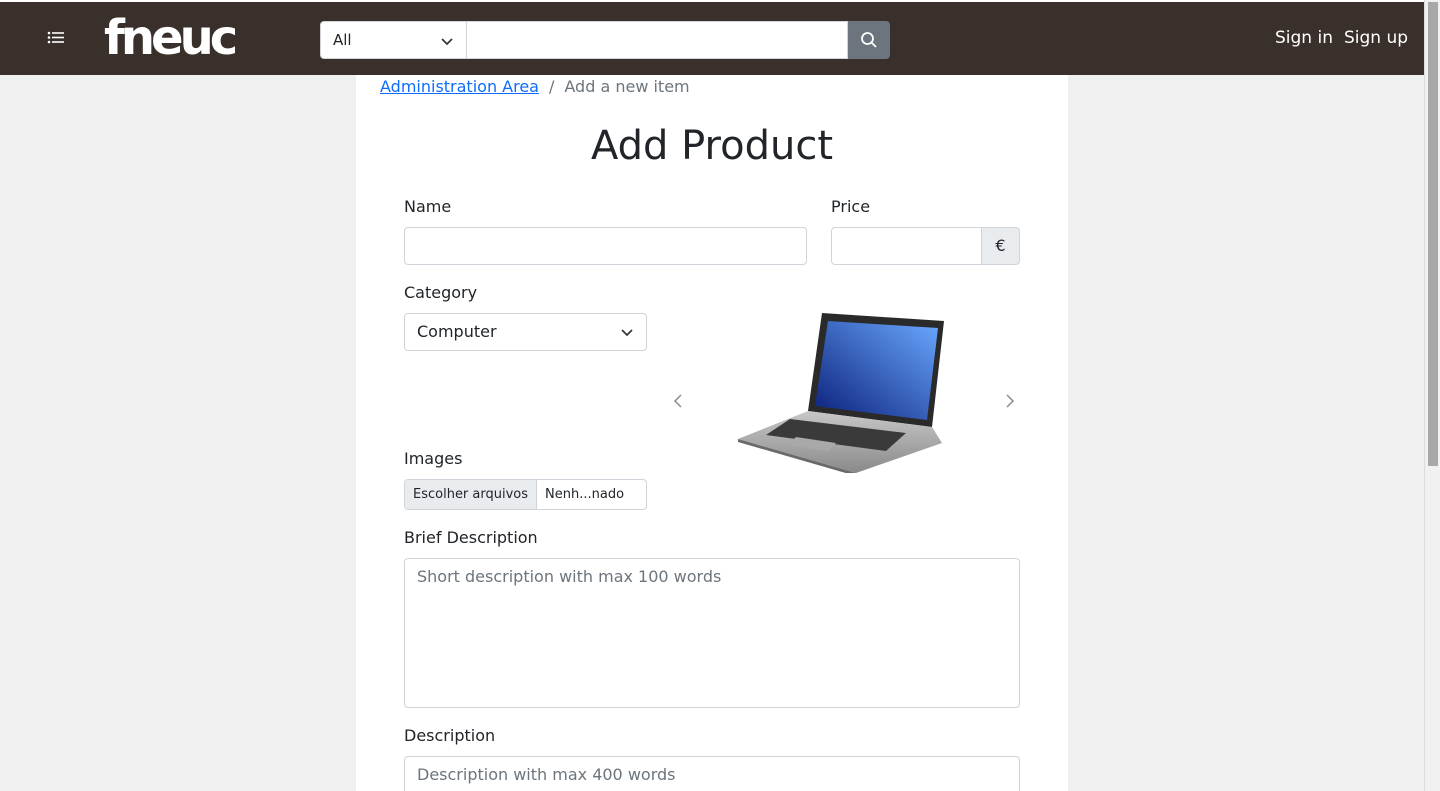 The height and width of the screenshot is (791, 1440). Describe the element at coordinates (906, 246) in the screenshot. I see `price-field` at that location.